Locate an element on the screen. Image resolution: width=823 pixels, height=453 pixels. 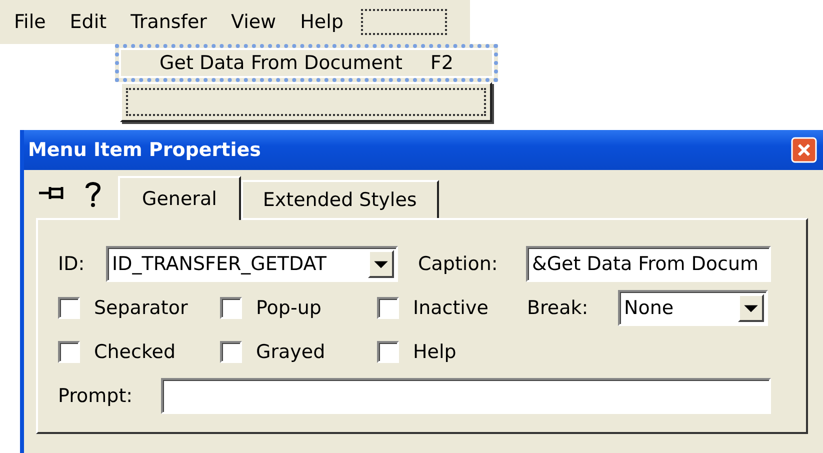
new-item-placeholder is located at coordinates (306, 102).